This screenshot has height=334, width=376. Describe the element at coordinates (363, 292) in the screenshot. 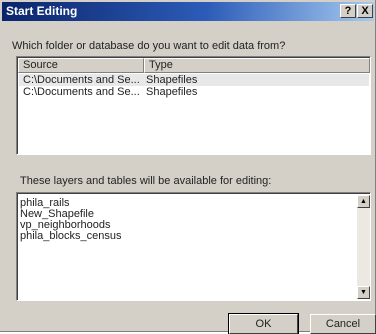

I see `scroll-down-arrow-icon: ▼` at that location.